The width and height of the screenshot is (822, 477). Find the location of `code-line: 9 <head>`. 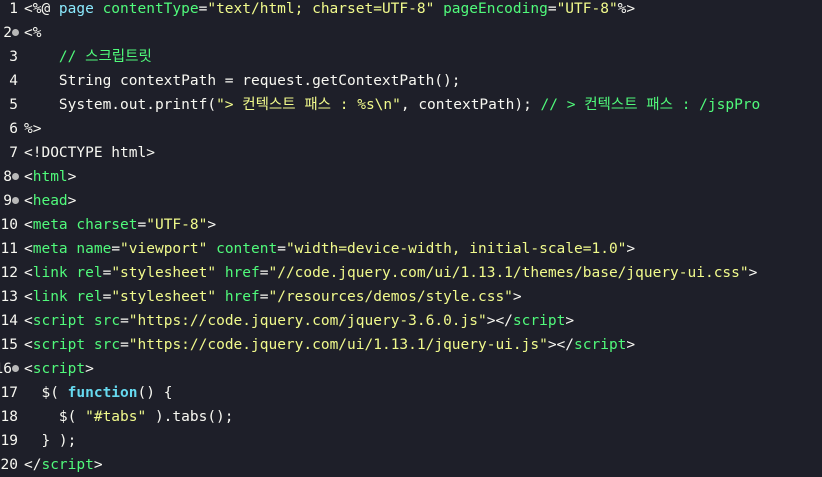

code-line: 9 <head> is located at coordinates (411, 201).